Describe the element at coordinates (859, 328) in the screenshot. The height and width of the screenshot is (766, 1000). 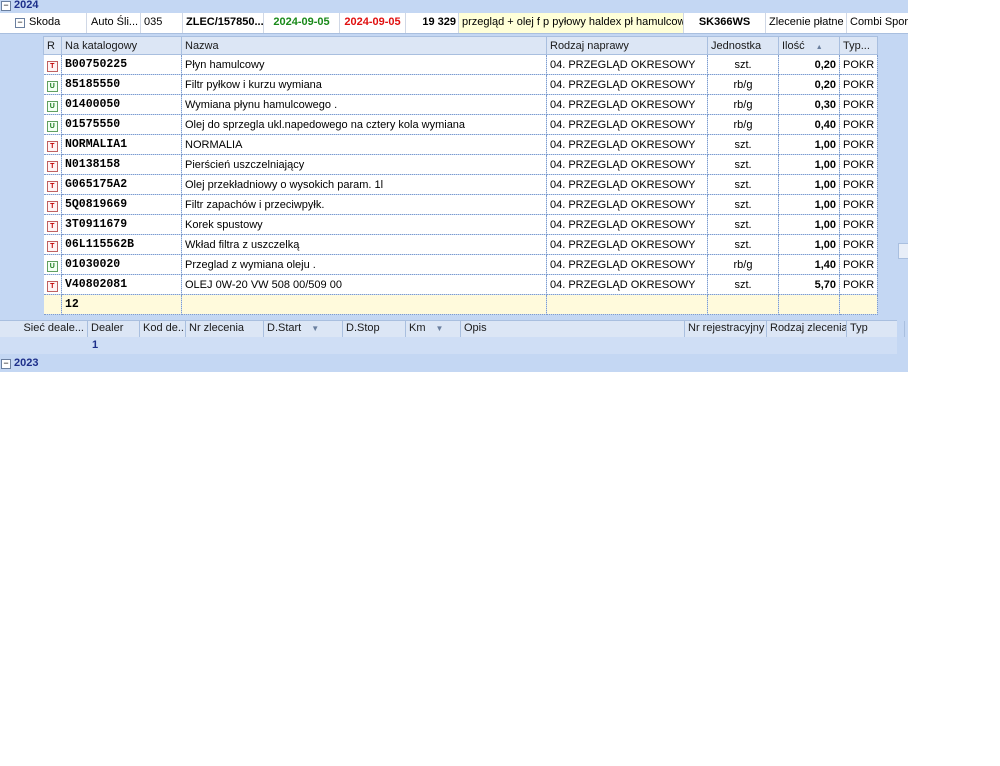
I see `orders-col-label: Typ` at that location.